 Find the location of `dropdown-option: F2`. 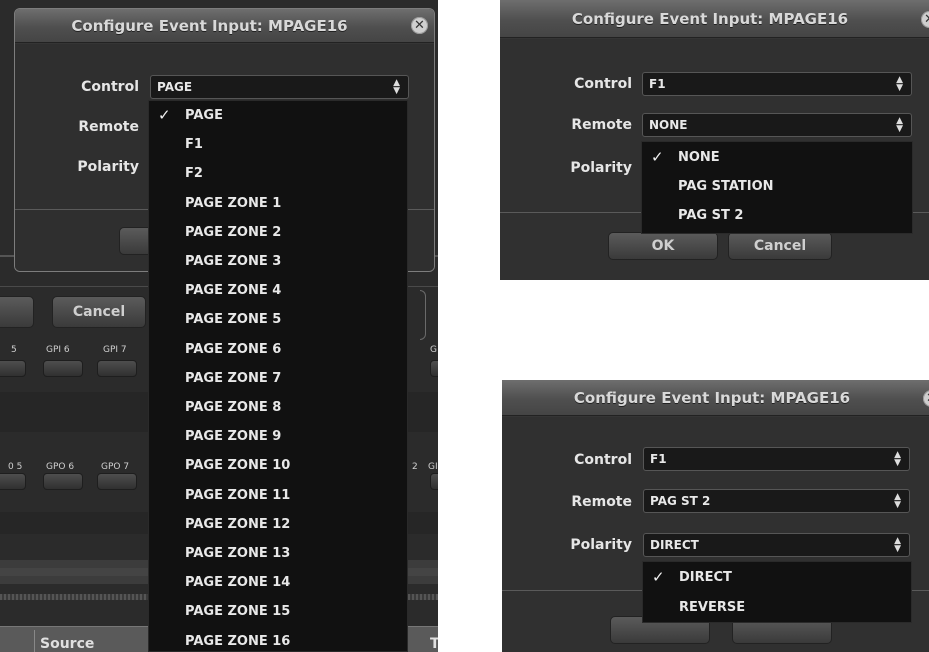

dropdown-option: F2 is located at coordinates (278, 173).